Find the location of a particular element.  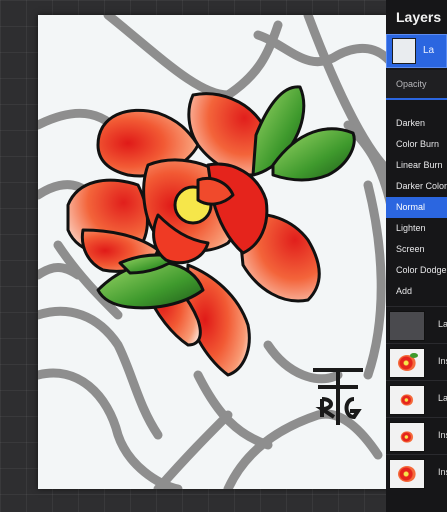

blend-mode-add: Add is located at coordinates (416, 291).